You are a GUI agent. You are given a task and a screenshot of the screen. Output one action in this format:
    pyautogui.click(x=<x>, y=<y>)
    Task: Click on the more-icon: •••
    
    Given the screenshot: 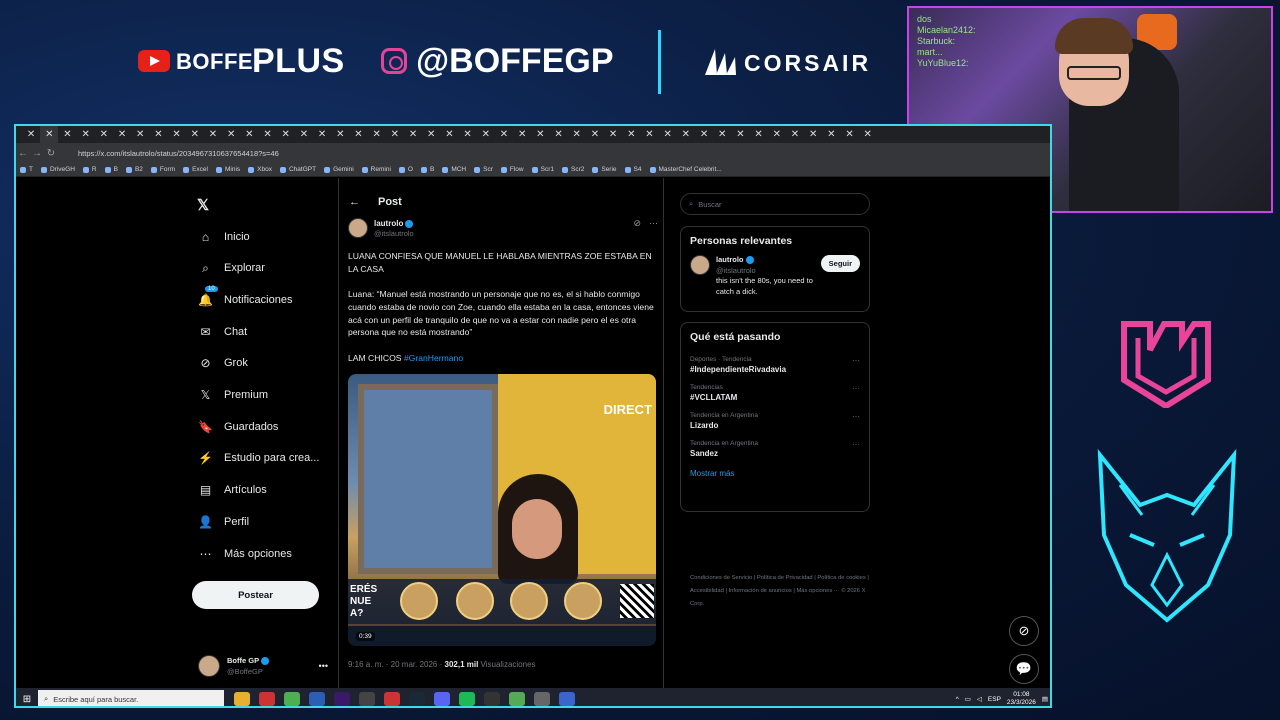 What is the action you would take?
    pyautogui.click(x=323, y=666)
    